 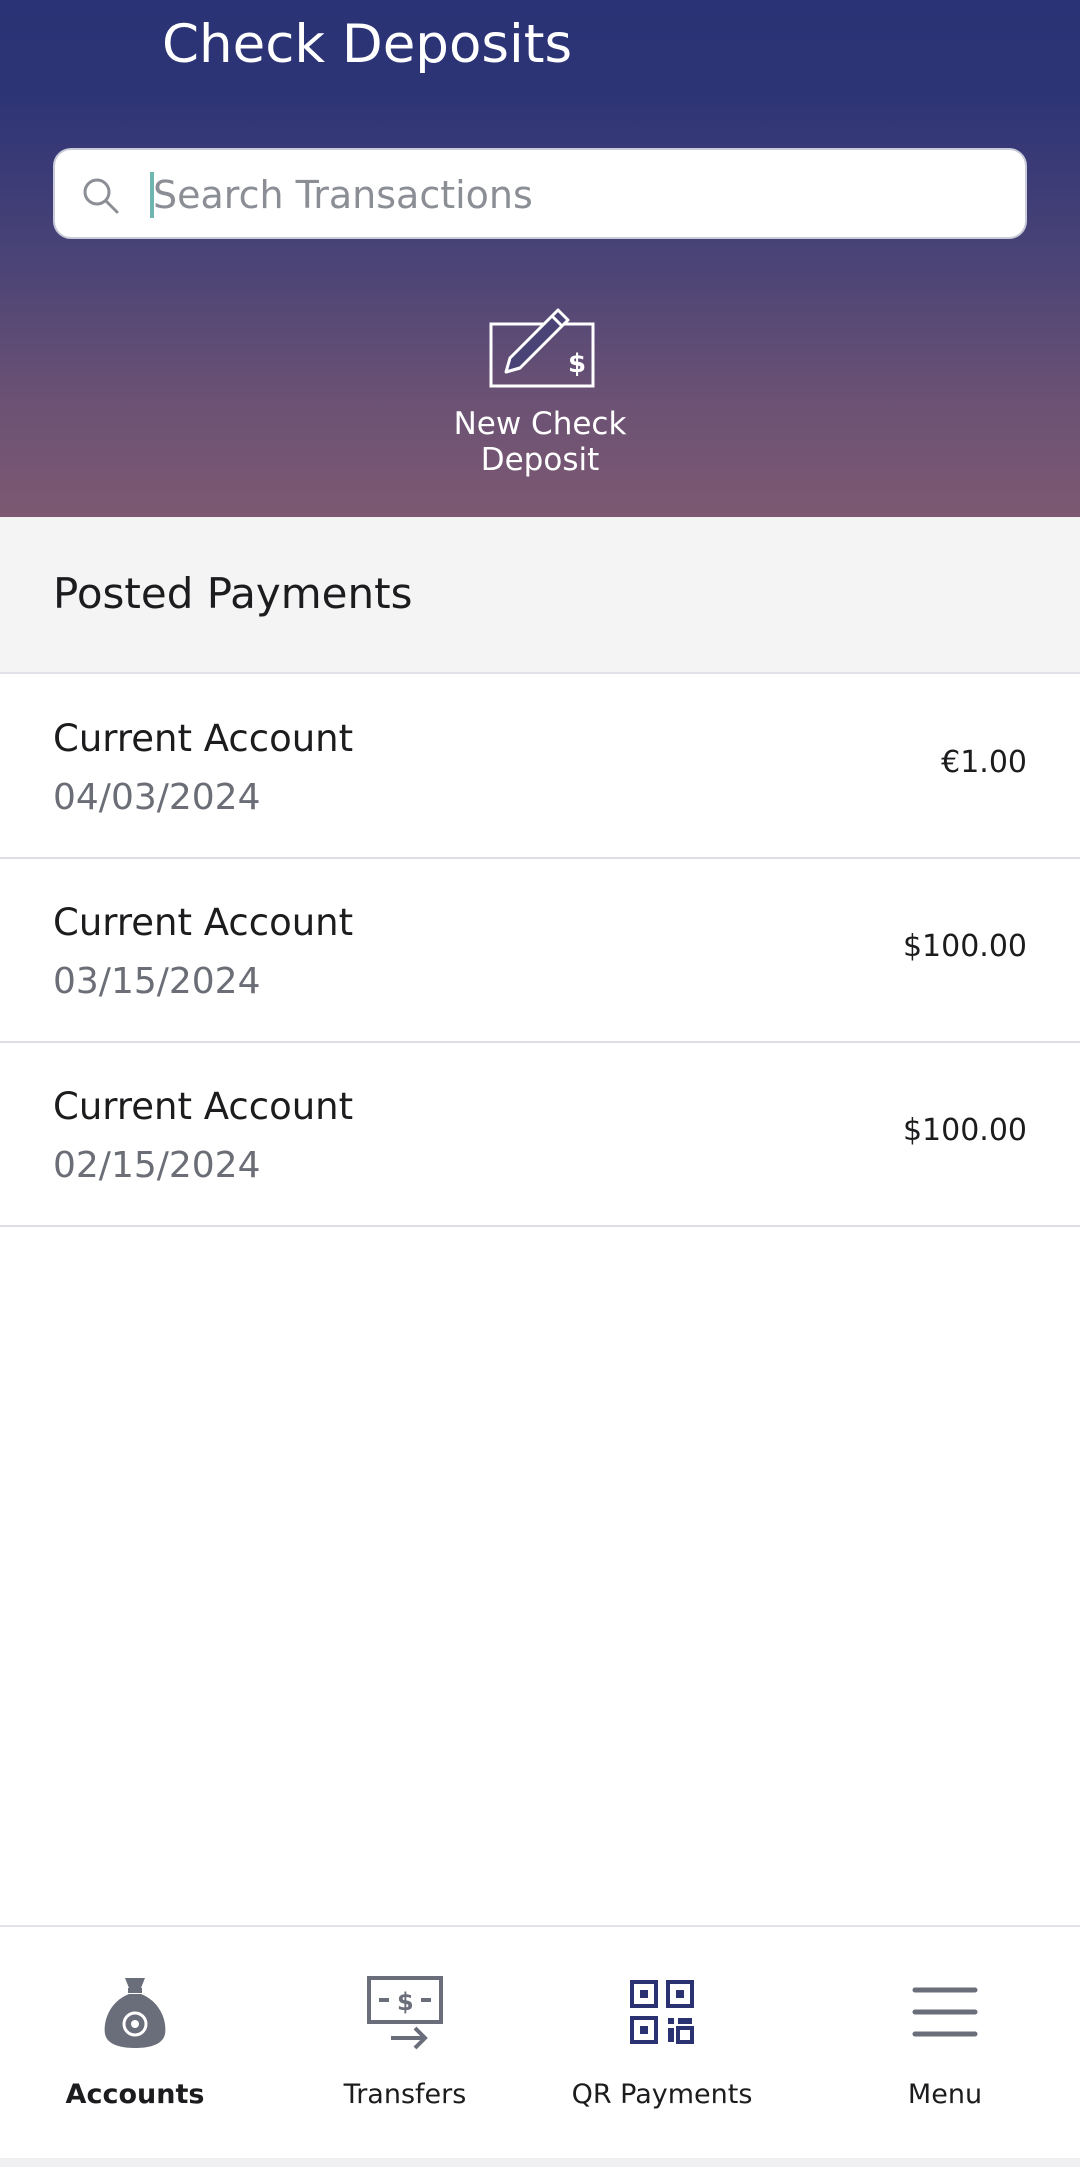 I want to click on new-check-deposit-label: New Check Deposit, so click(x=540, y=442).